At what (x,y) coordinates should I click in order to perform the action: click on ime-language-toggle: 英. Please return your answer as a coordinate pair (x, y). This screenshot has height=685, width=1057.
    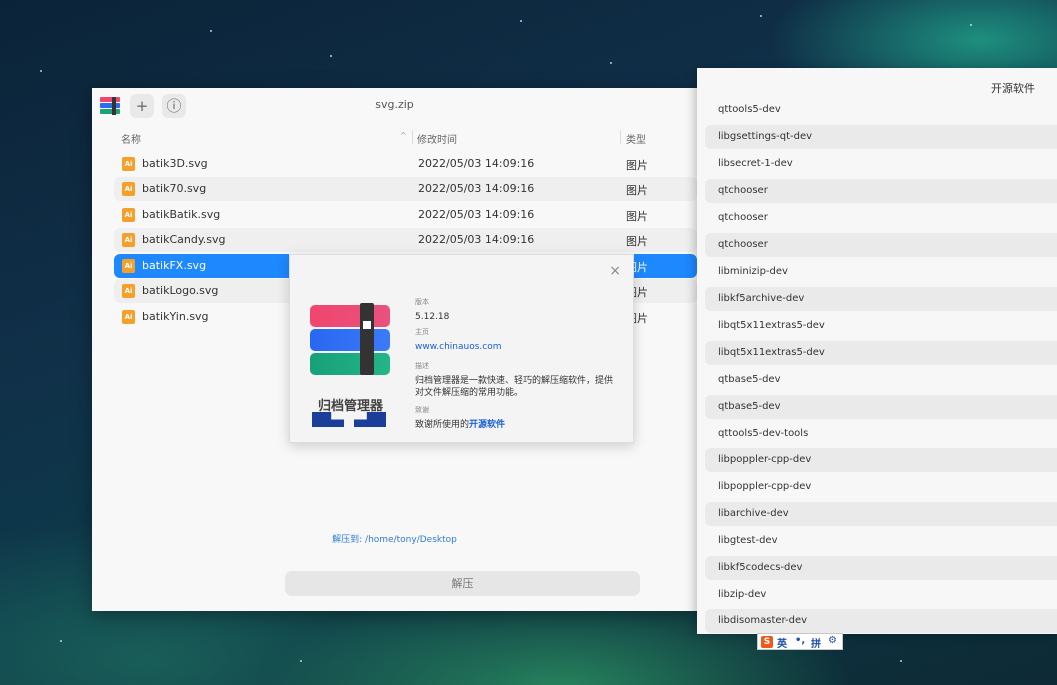
    Looking at the image, I should click on (782, 642).